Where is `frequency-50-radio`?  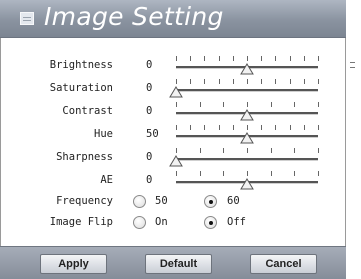
frequency-50-radio is located at coordinates (139, 201).